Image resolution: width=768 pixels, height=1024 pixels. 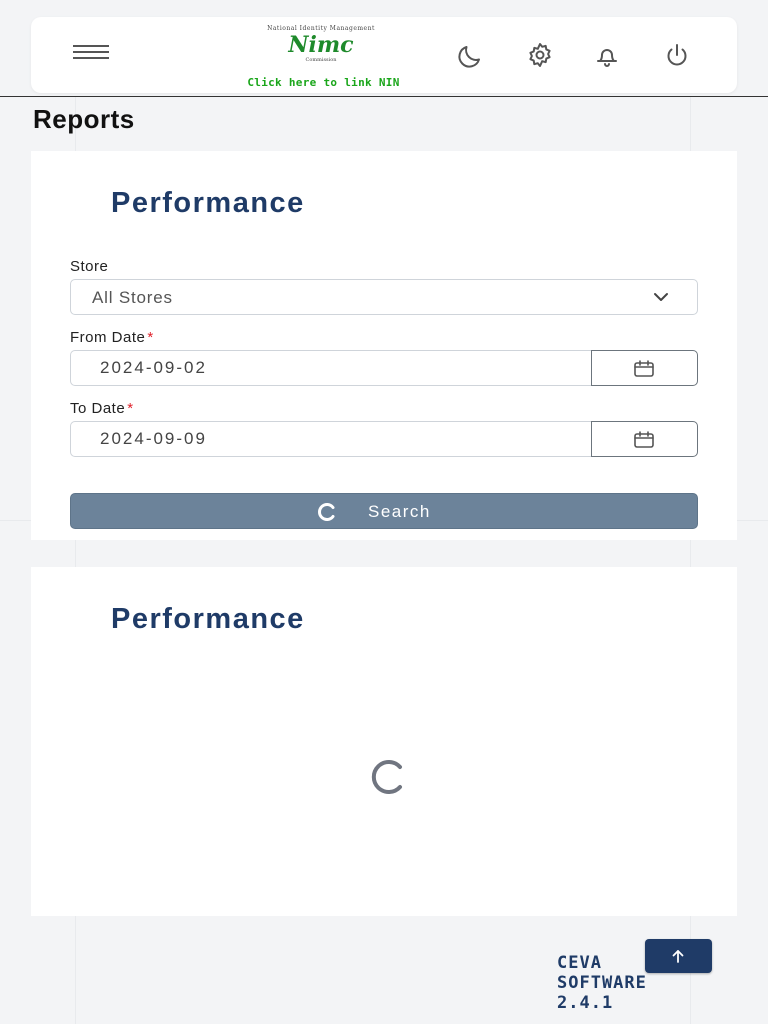 What do you see at coordinates (321, 45) in the screenshot?
I see `nimc-logo: Nimc` at bounding box center [321, 45].